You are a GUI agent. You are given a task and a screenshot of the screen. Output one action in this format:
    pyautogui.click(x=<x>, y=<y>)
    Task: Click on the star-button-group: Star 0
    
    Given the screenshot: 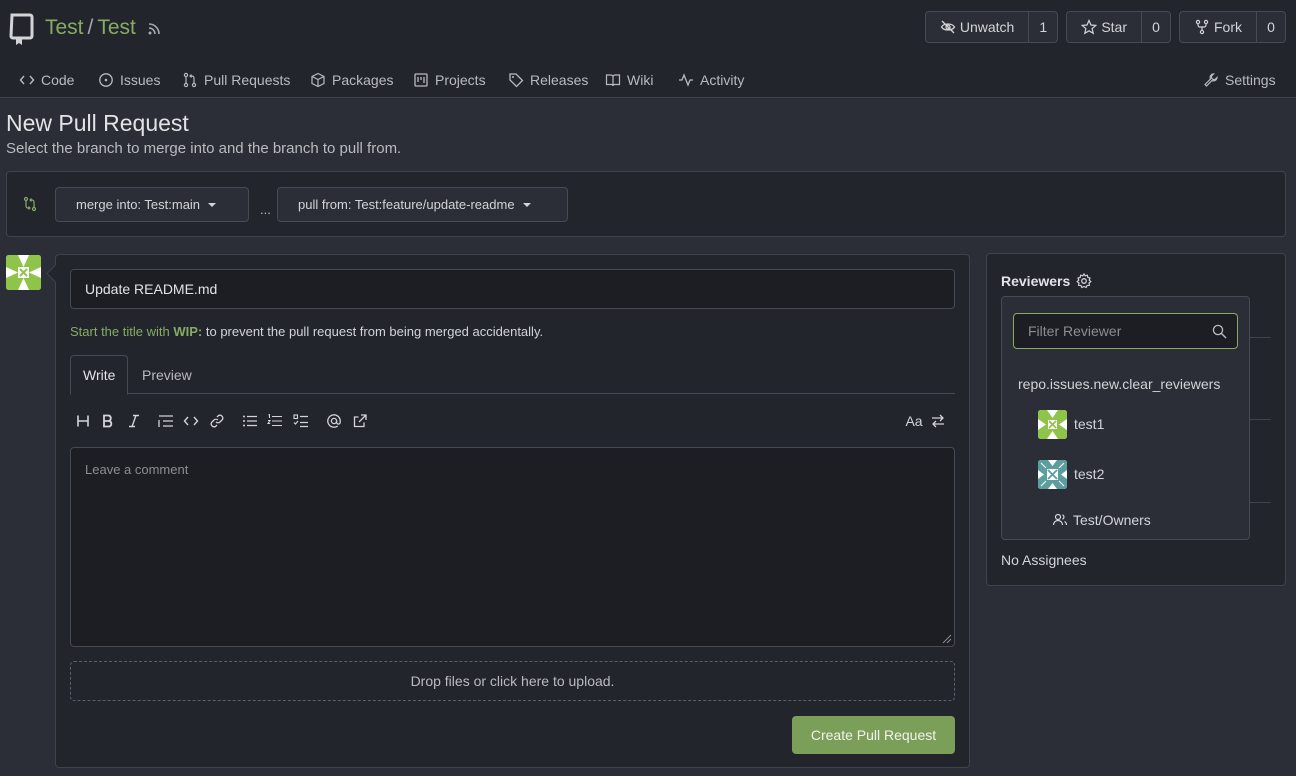 What is the action you would take?
    pyautogui.click(x=1118, y=27)
    